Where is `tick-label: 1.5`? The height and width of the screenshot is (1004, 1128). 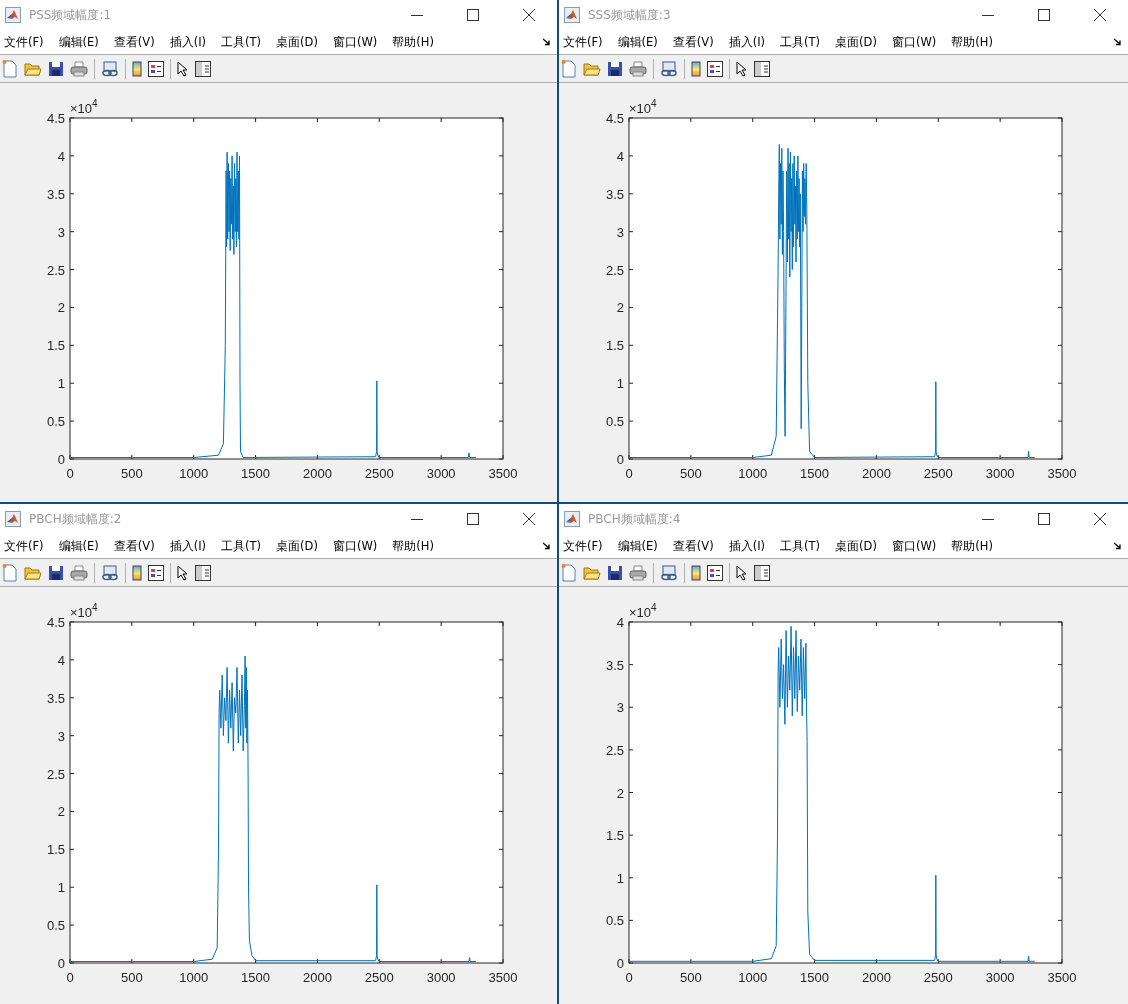 tick-label: 1.5 is located at coordinates (55, 850).